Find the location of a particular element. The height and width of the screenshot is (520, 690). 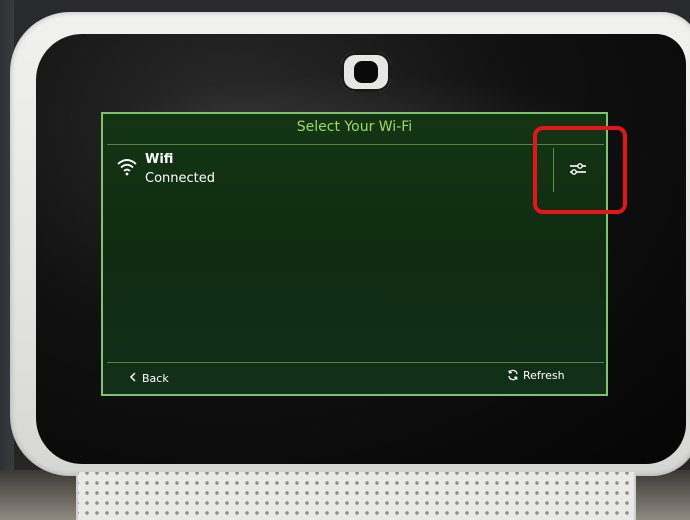

back-button: Back is located at coordinates (149, 381).